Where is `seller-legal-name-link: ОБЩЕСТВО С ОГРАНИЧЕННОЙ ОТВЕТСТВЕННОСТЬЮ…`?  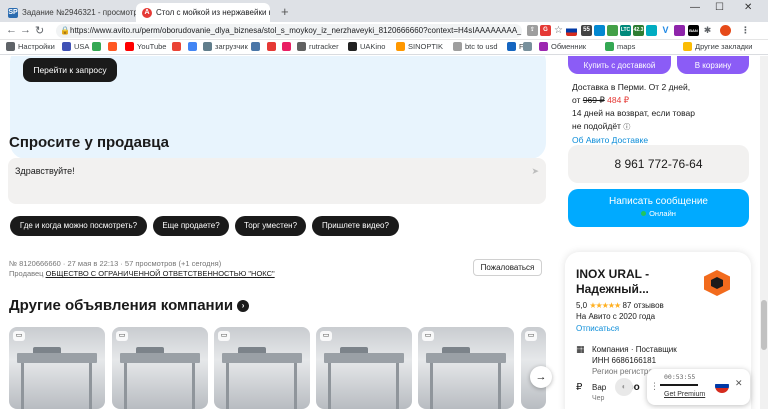 seller-legal-name-link: ОБЩЕСТВО С ОГРАНИЧЕННОЙ ОТВЕТСТВЕННОСТЬЮ… is located at coordinates (160, 273).